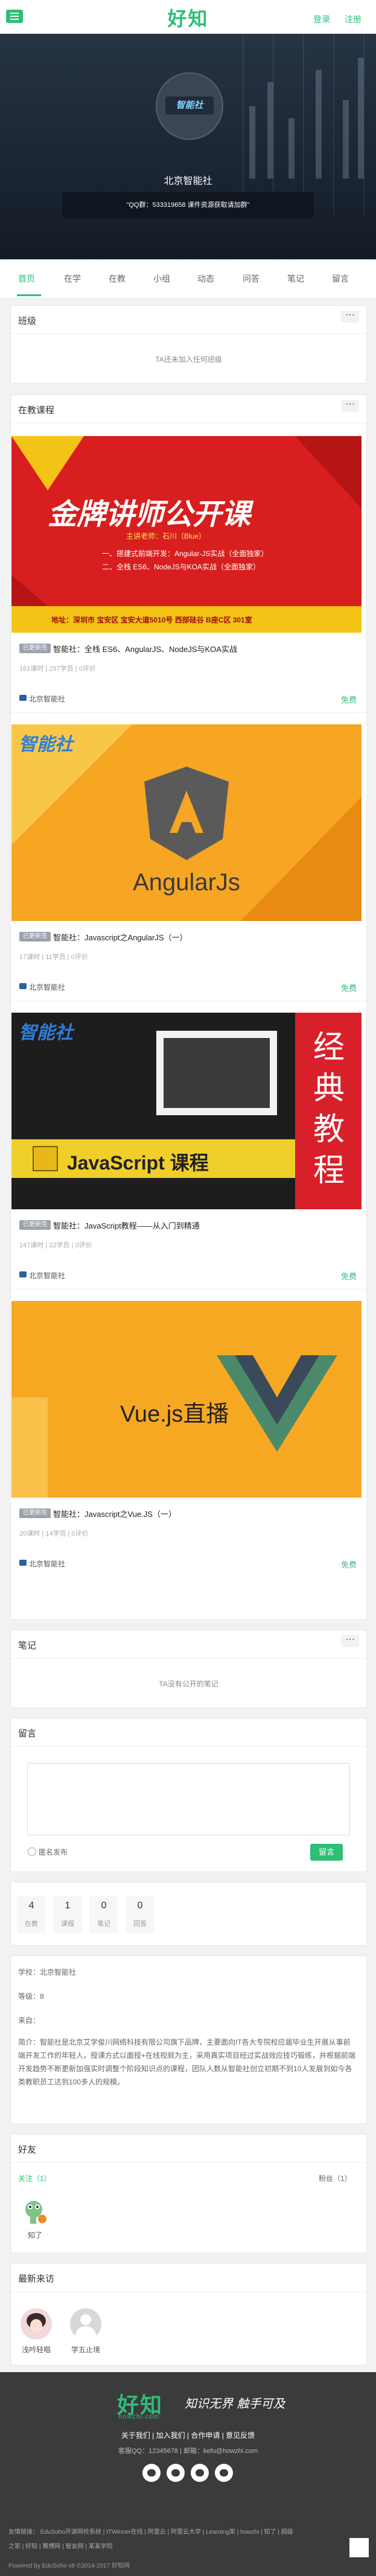  Describe the element at coordinates (321, 19) in the screenshot. I see `login-link: 登录` at that location.